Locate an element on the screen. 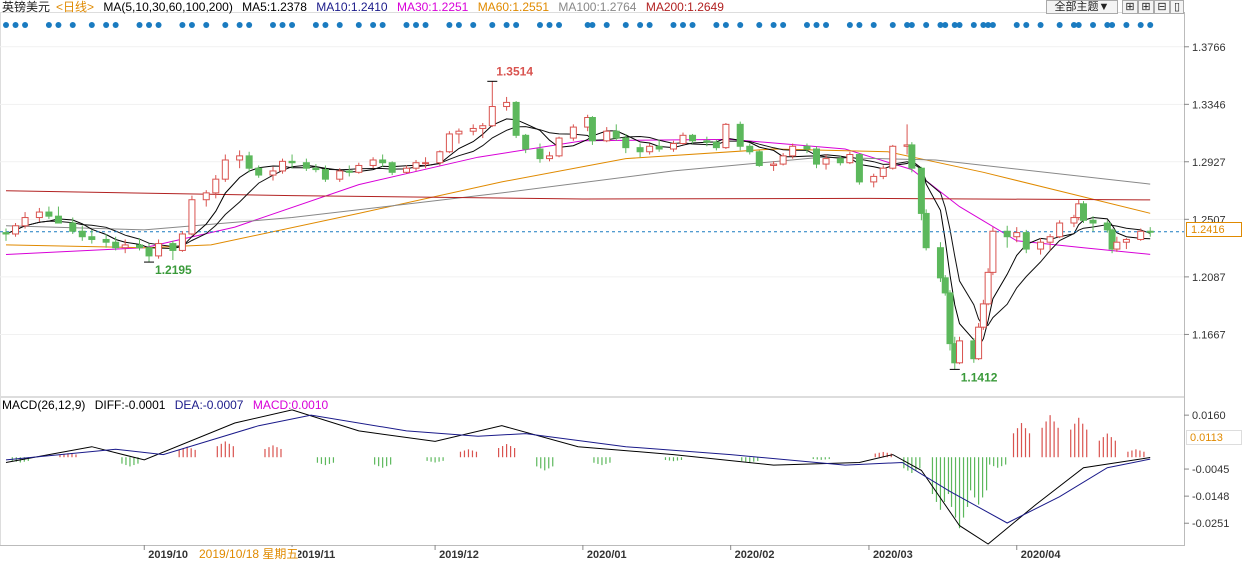 This screenshot has height=570, width=1243. crosshair-tool-icon: ⊞ is located at coordinates (1130, 7).